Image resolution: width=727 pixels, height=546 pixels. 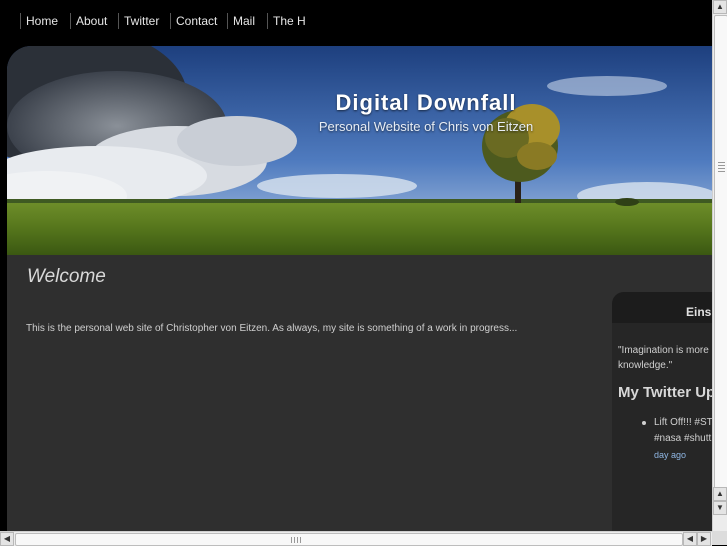 What do you see at coordinates (720, 494) in the screenshot?
I see `scroll-up-button-lower: ▲` at bounding box center [720, 494].